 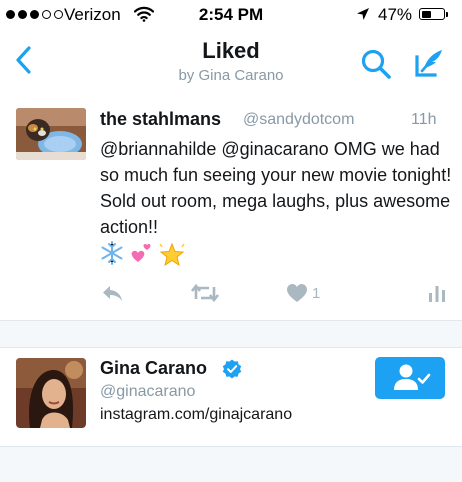 I want to click on page-title: Liked, so click(x=231, y=50).